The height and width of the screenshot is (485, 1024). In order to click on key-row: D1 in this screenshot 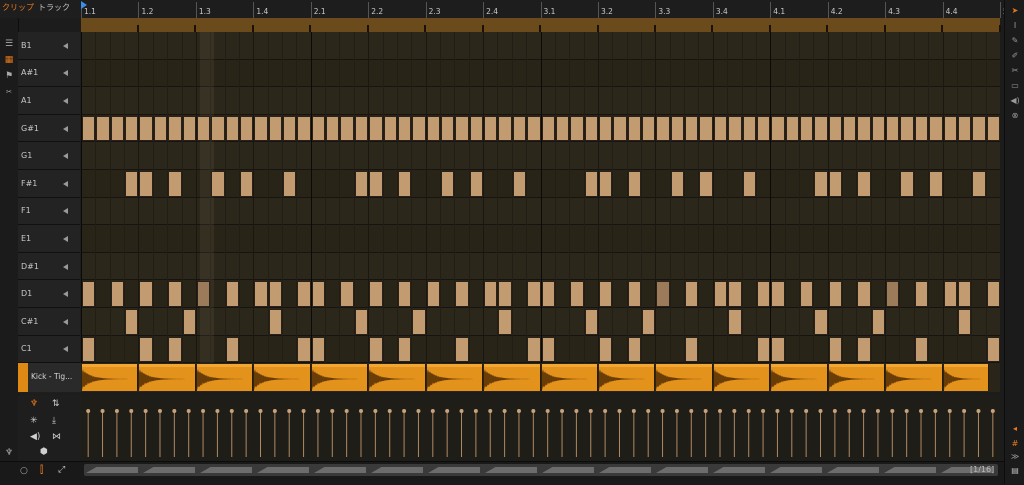, I will do `click(49, 294)`.